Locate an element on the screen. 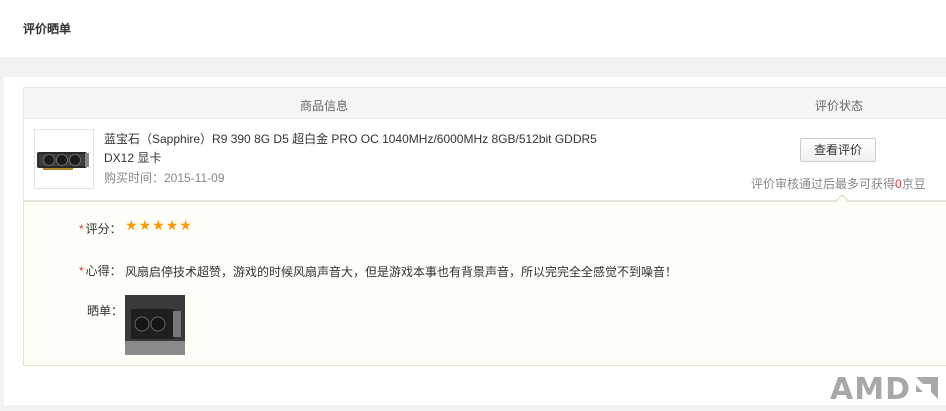 This screenshot has height=411, width=946. bean-count: 0 is located at coordinates (898, 184).